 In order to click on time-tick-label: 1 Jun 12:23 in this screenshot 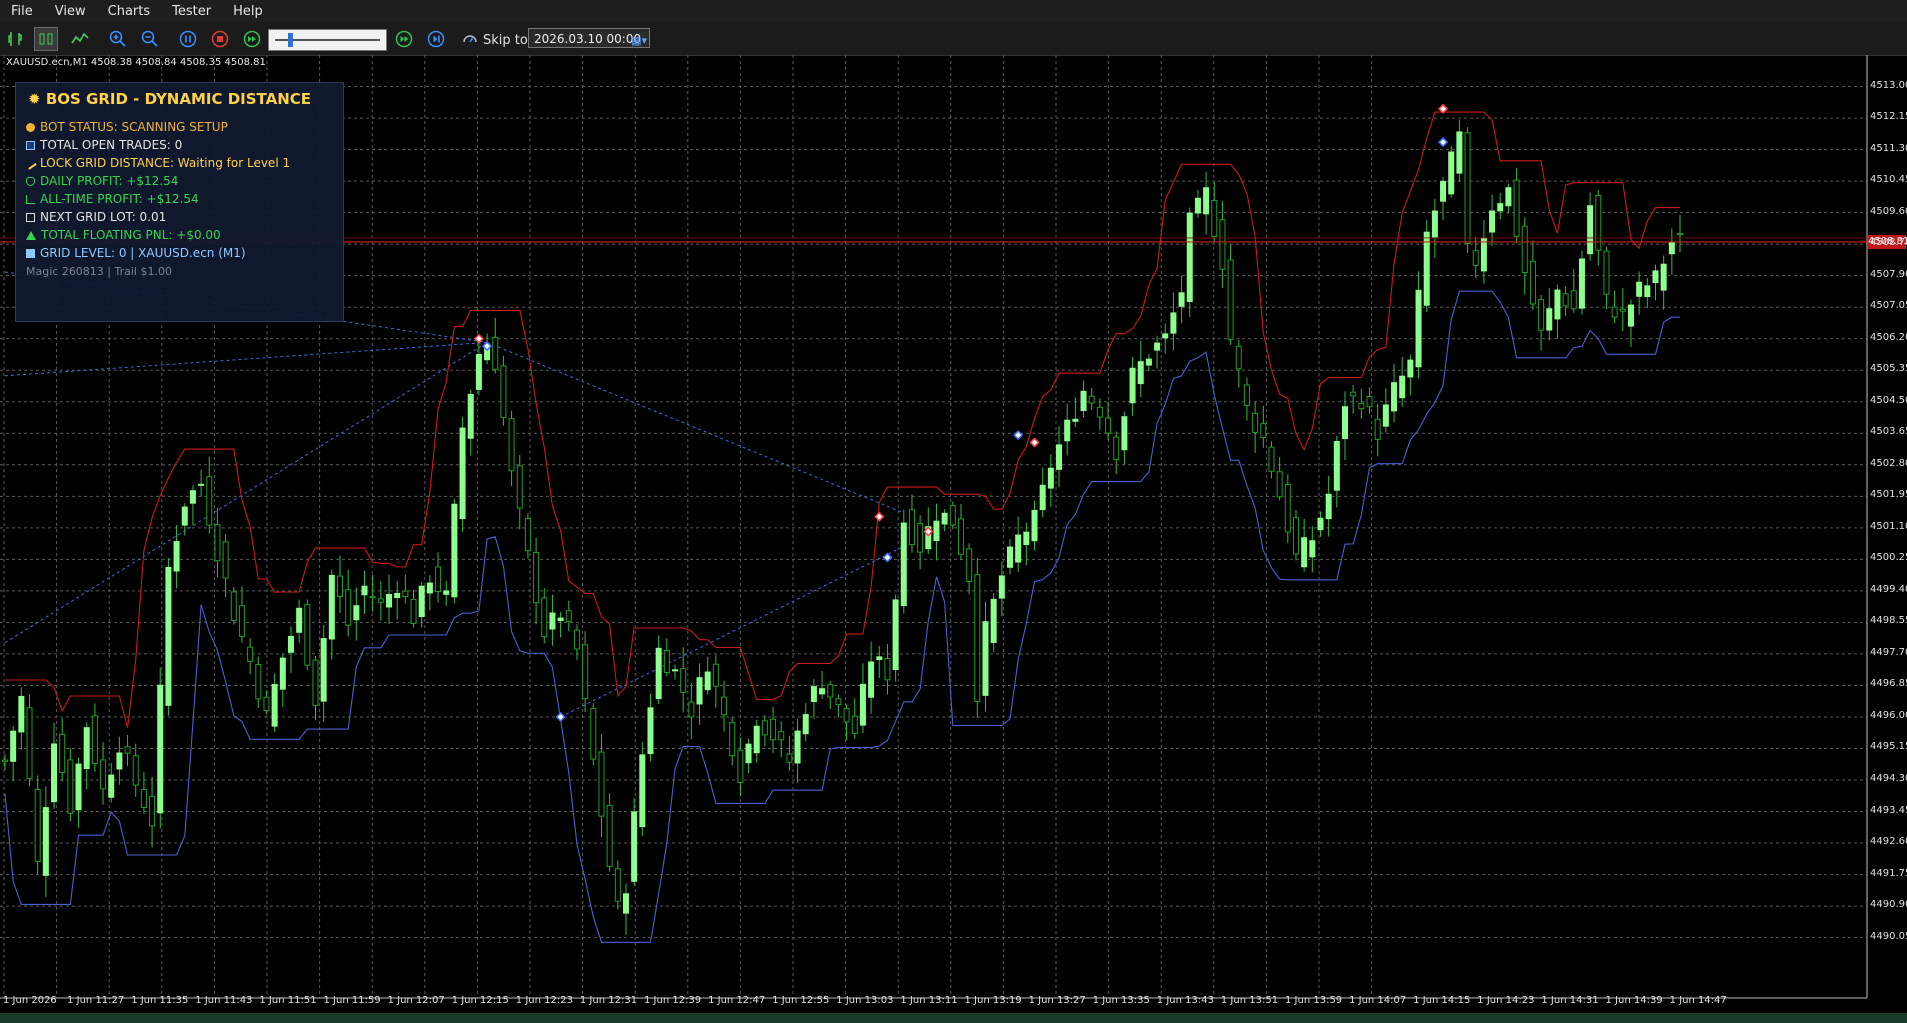, I will do `click(544, 1000)`.